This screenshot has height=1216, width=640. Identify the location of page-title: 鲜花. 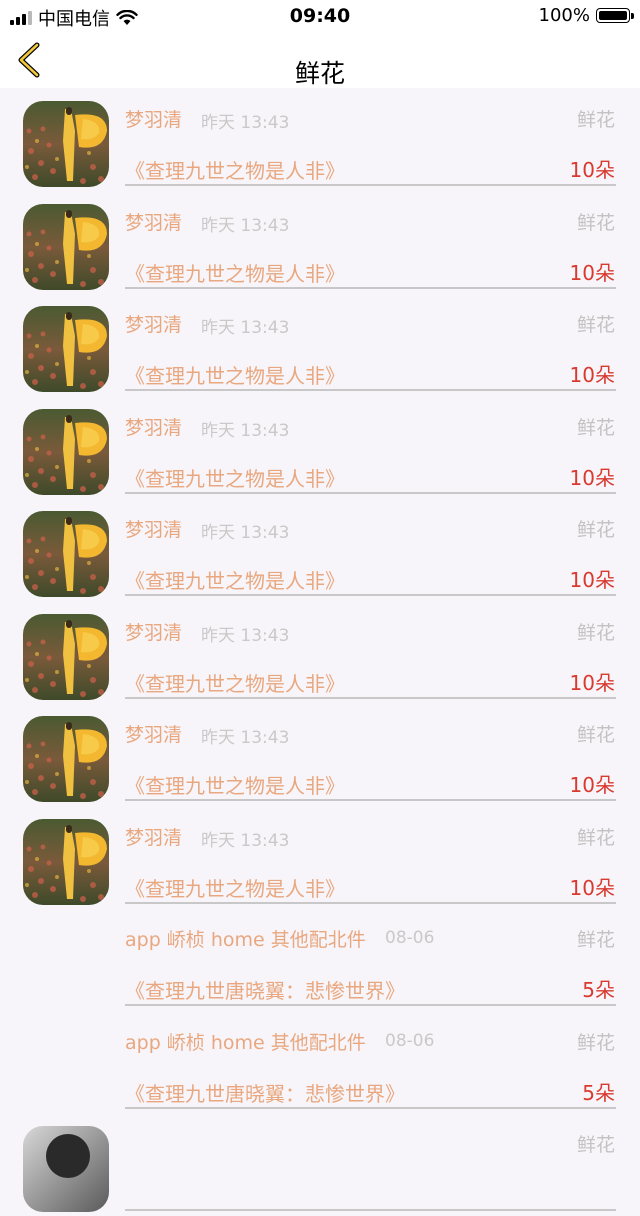
(319, 73).